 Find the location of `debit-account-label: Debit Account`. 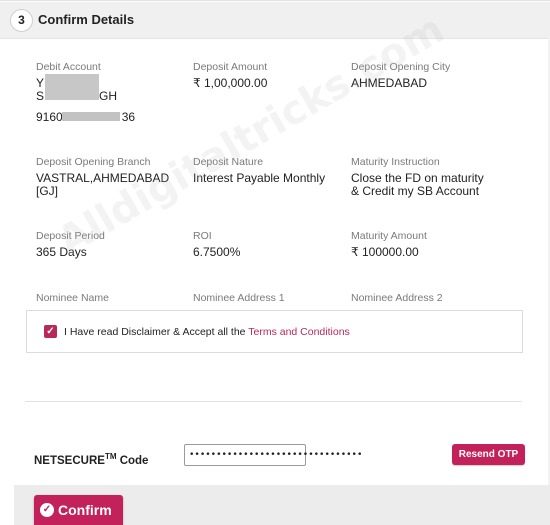

debit-account-label: Debit Account is located at coordinates (68, 67).